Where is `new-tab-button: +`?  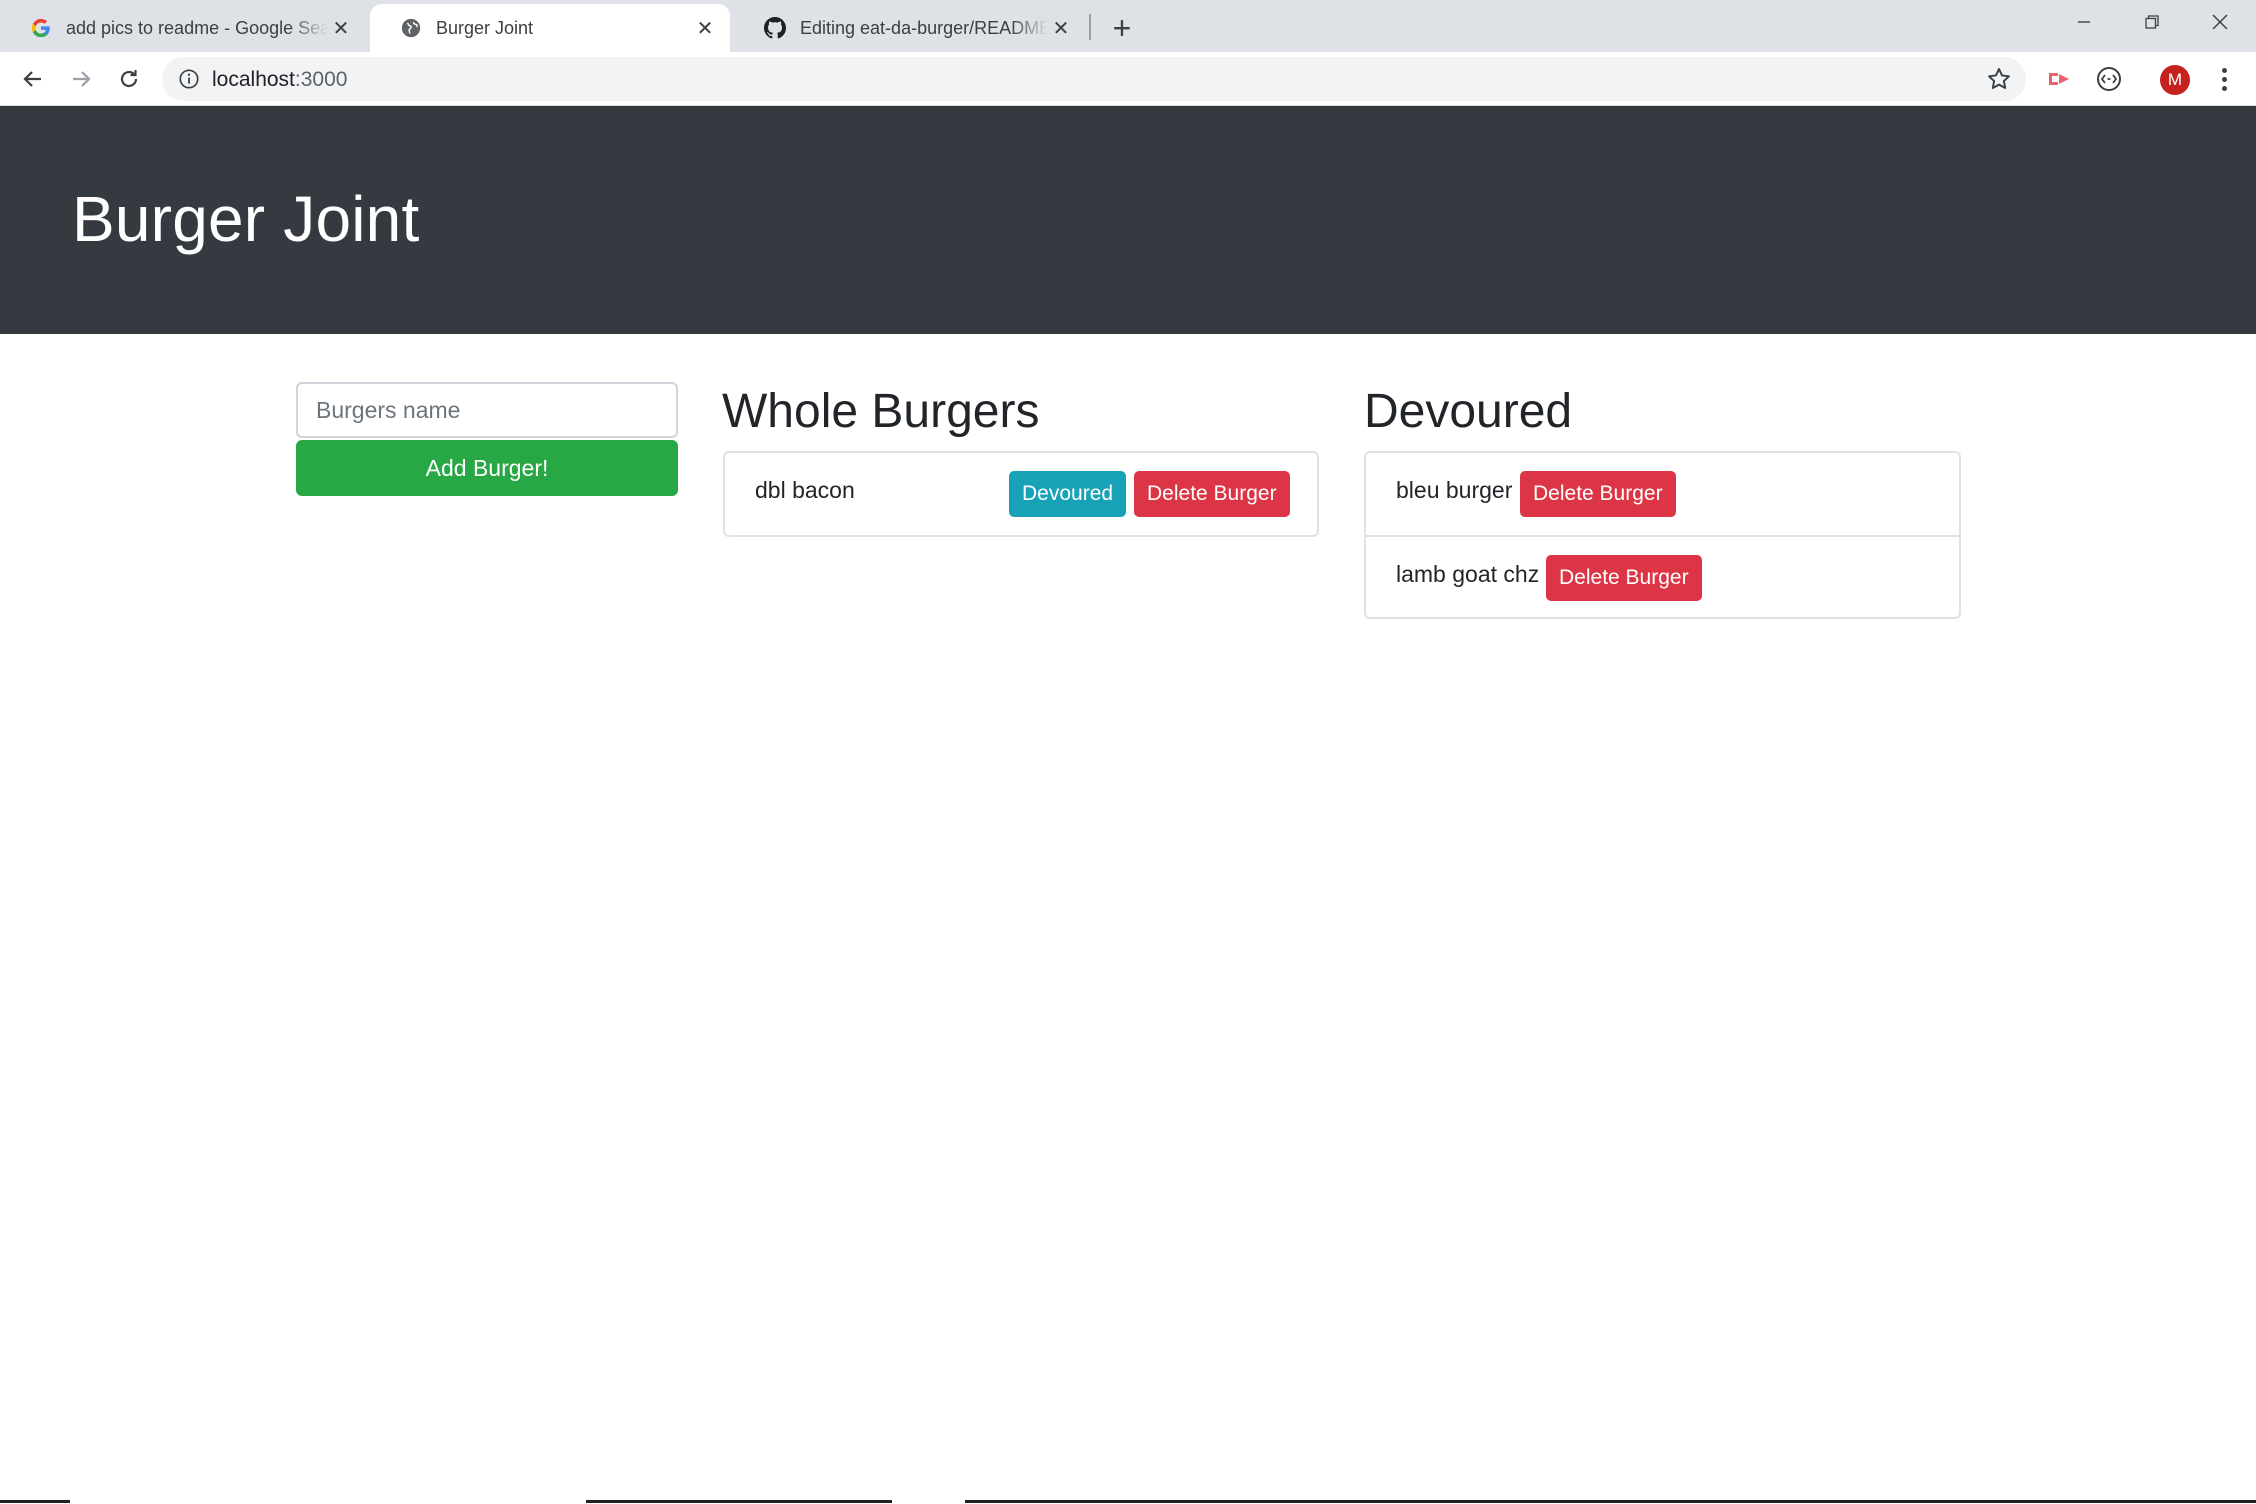
new-tab-button: + is located at coordinates (1122, 28).